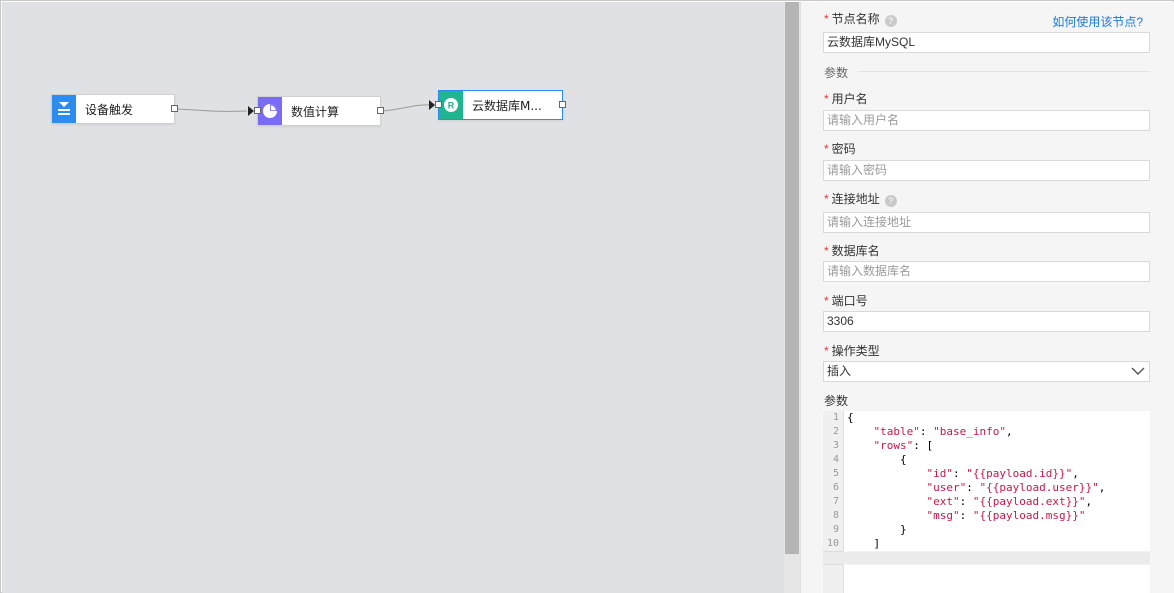 This screenshot has width=1174, height=593. I want to click on code-line: "msg": "{{payload.msg}}", so click(1006, 515).